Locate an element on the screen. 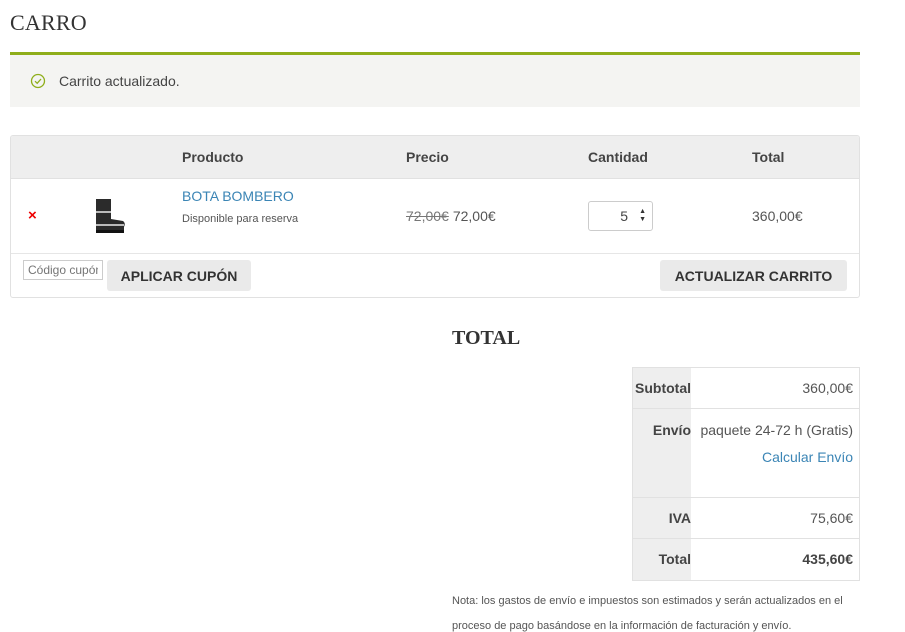  apply-coupon-button: APLICAR CUPÓN is located at coordinates (179, 275).